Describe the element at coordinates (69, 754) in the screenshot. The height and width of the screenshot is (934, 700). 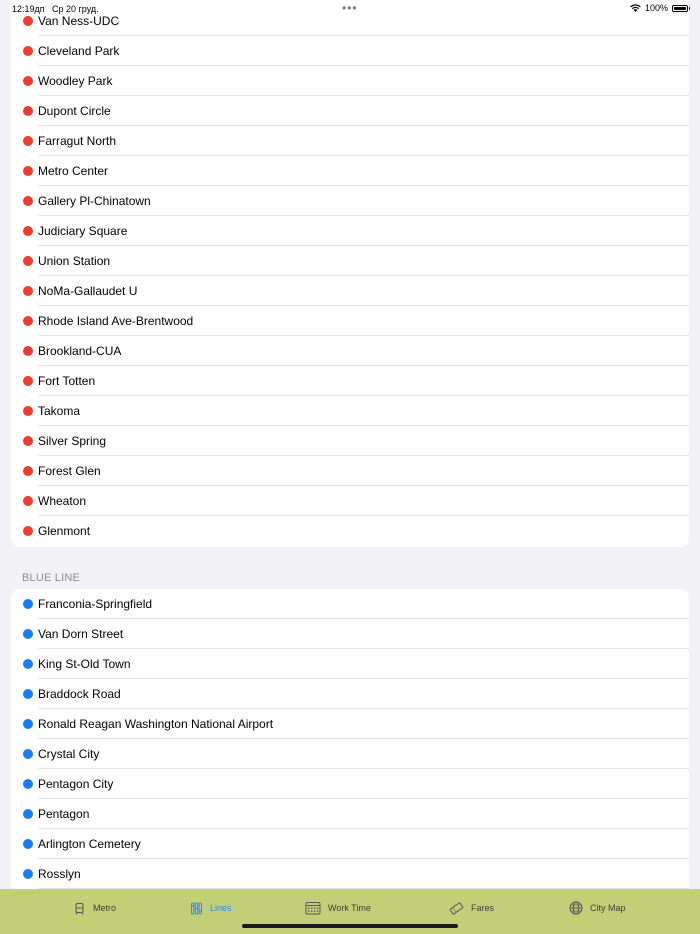
I see `station-name: Crystal City` at that location.